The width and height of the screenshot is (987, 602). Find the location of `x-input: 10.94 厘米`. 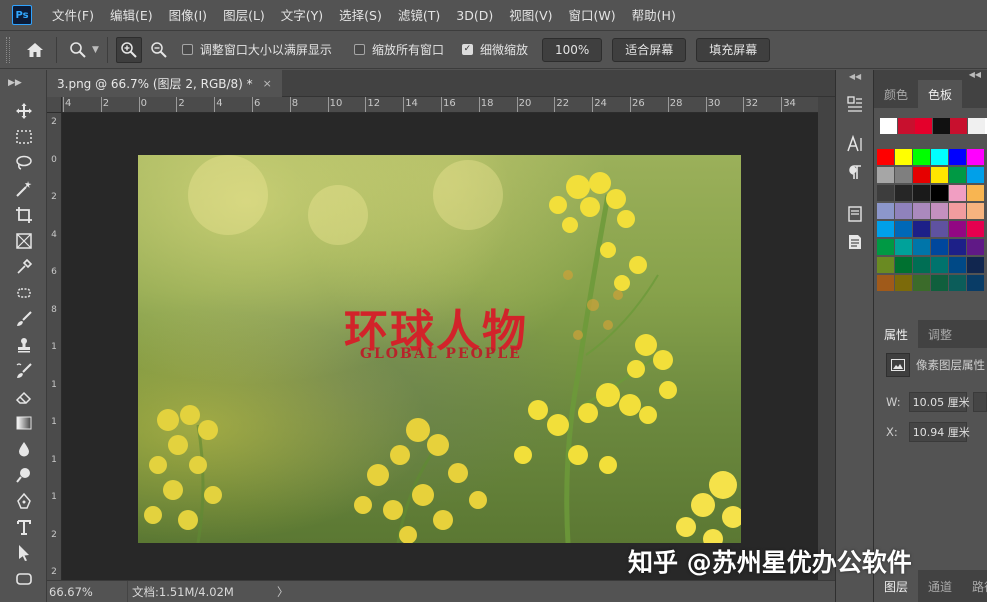

x-input: 10.94 厘米 is located at coordinates (939, 432).